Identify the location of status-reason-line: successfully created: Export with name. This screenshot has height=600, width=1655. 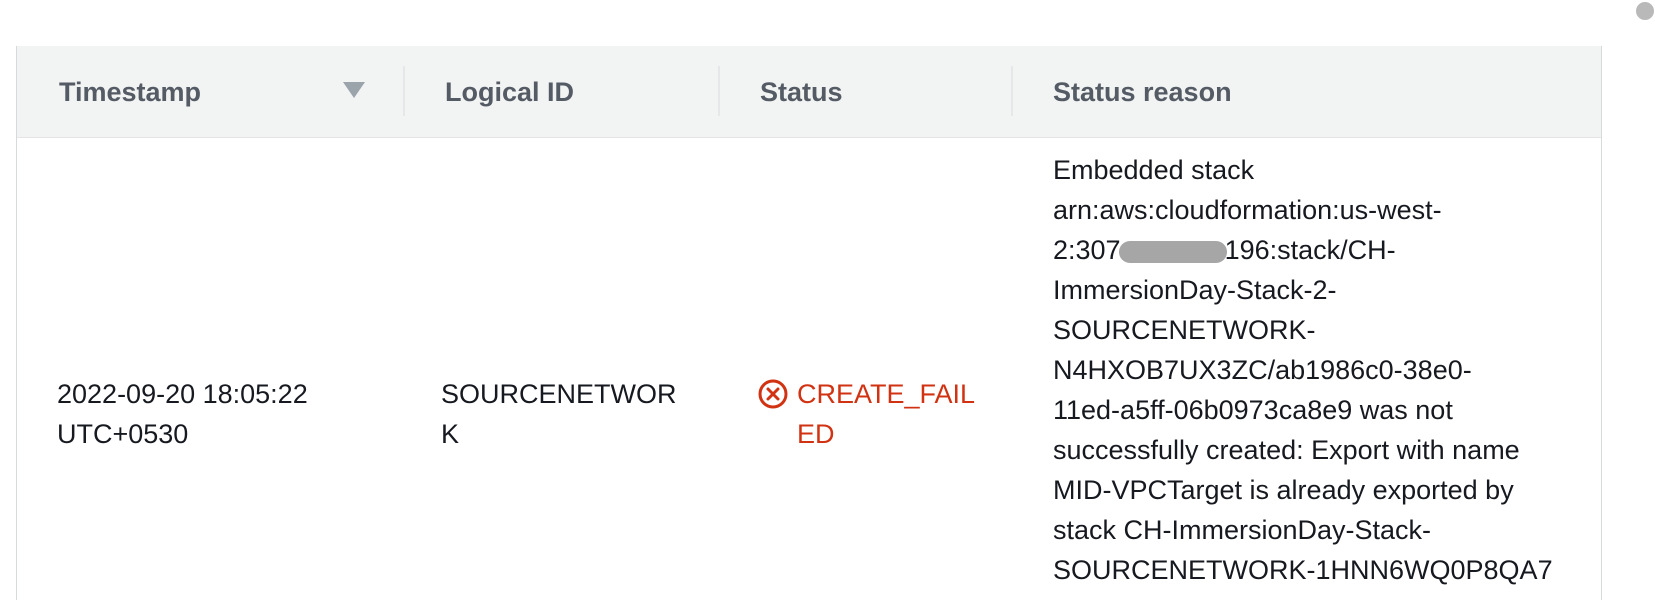
(1286, 450).